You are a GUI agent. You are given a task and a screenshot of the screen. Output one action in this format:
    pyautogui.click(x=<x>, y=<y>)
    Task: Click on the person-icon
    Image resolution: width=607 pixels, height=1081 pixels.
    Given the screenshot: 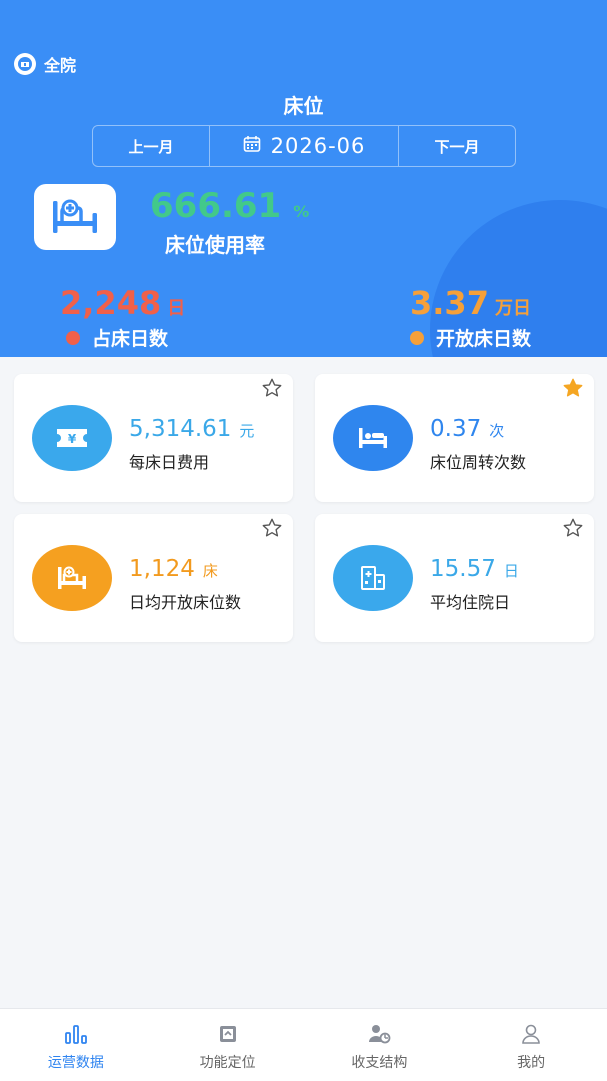 What is the action you would take?
    pyautogui.click(x=531, y=1036)
    